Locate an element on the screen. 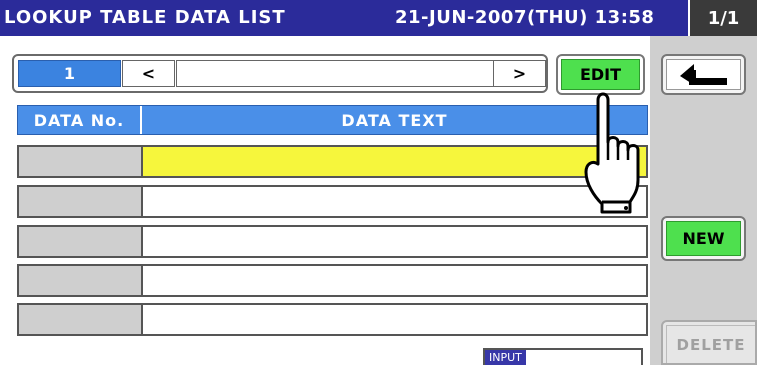 This screenshot has width=757, height=365. screen-title: LOOKUP TABLE DATA LIST is located at coordinates (145, 17).